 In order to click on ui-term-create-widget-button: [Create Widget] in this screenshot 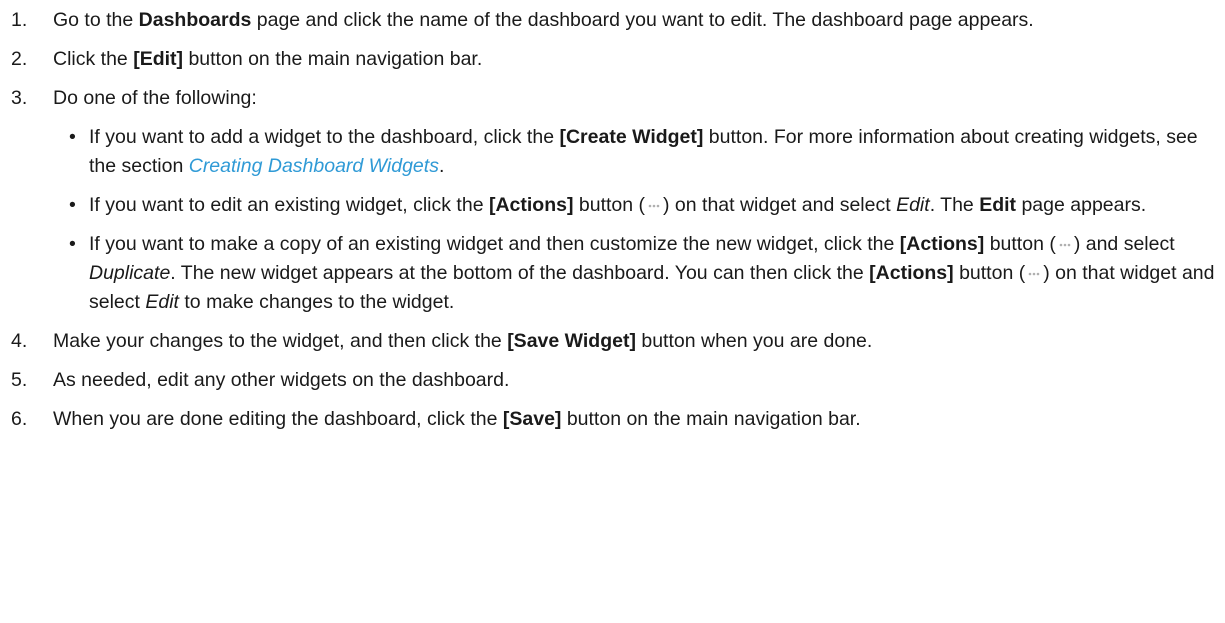, I will do `click(631, 137)`.